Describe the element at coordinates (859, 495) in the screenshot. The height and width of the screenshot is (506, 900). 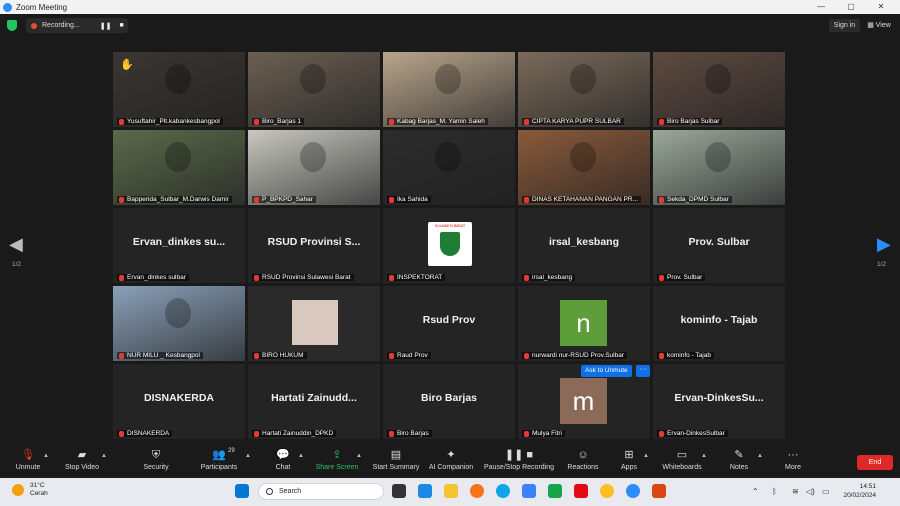
I see `clock-date: 20/02/2024` at that location.